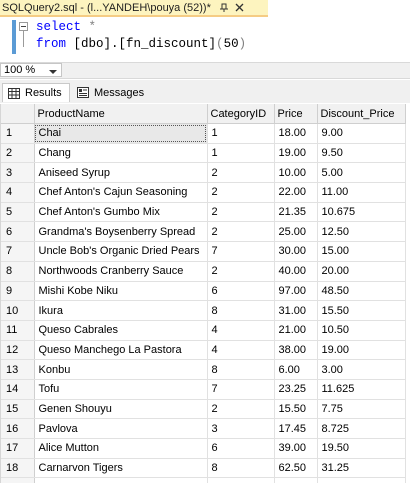 The width and height of the screenshot is (410, 483). Describe the element at coordinates (296, 271) in the screenshot. I see `cell-price: 40.00` at that location.